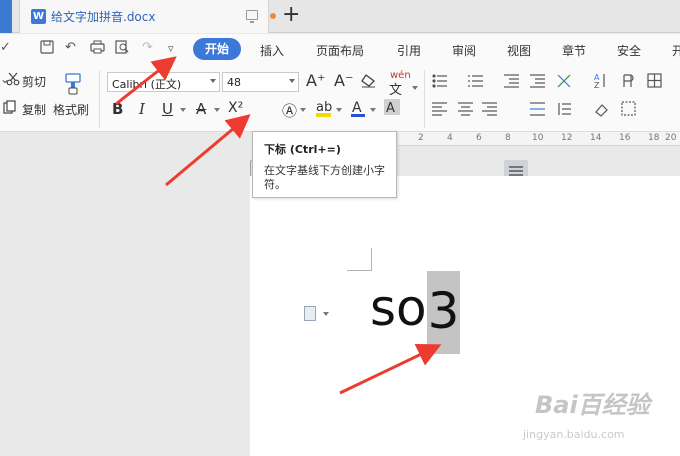 This screenshot has width=680, height=456. What do you see at coordinates (97, 49) in the screenshot?
I see `print-icon` at bounding box center [97, 49].